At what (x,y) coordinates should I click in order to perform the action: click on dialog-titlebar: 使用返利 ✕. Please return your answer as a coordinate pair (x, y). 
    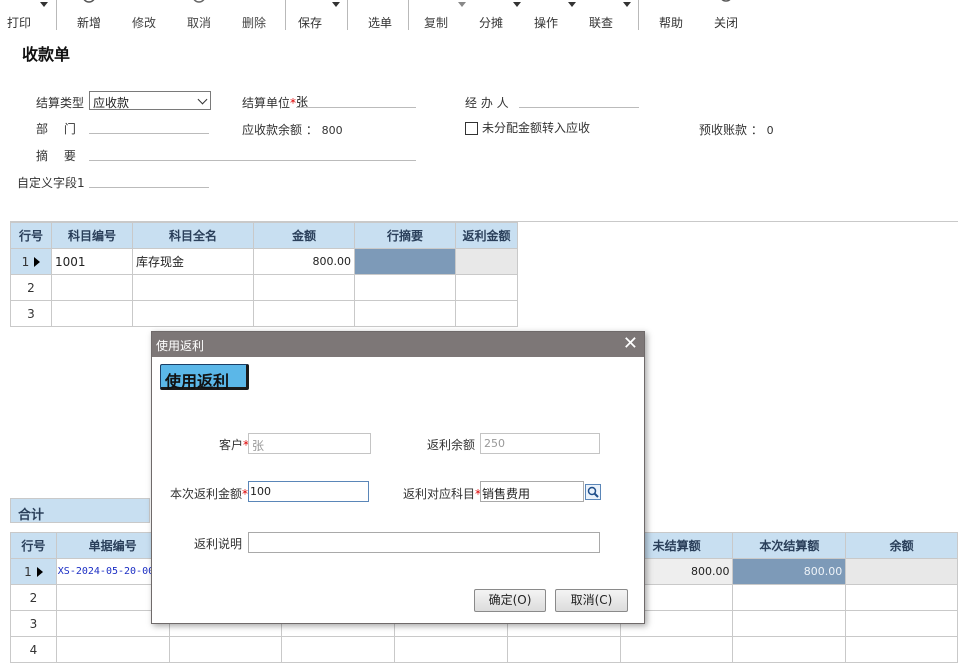
    Looking at the image, I should click on (398, 344).